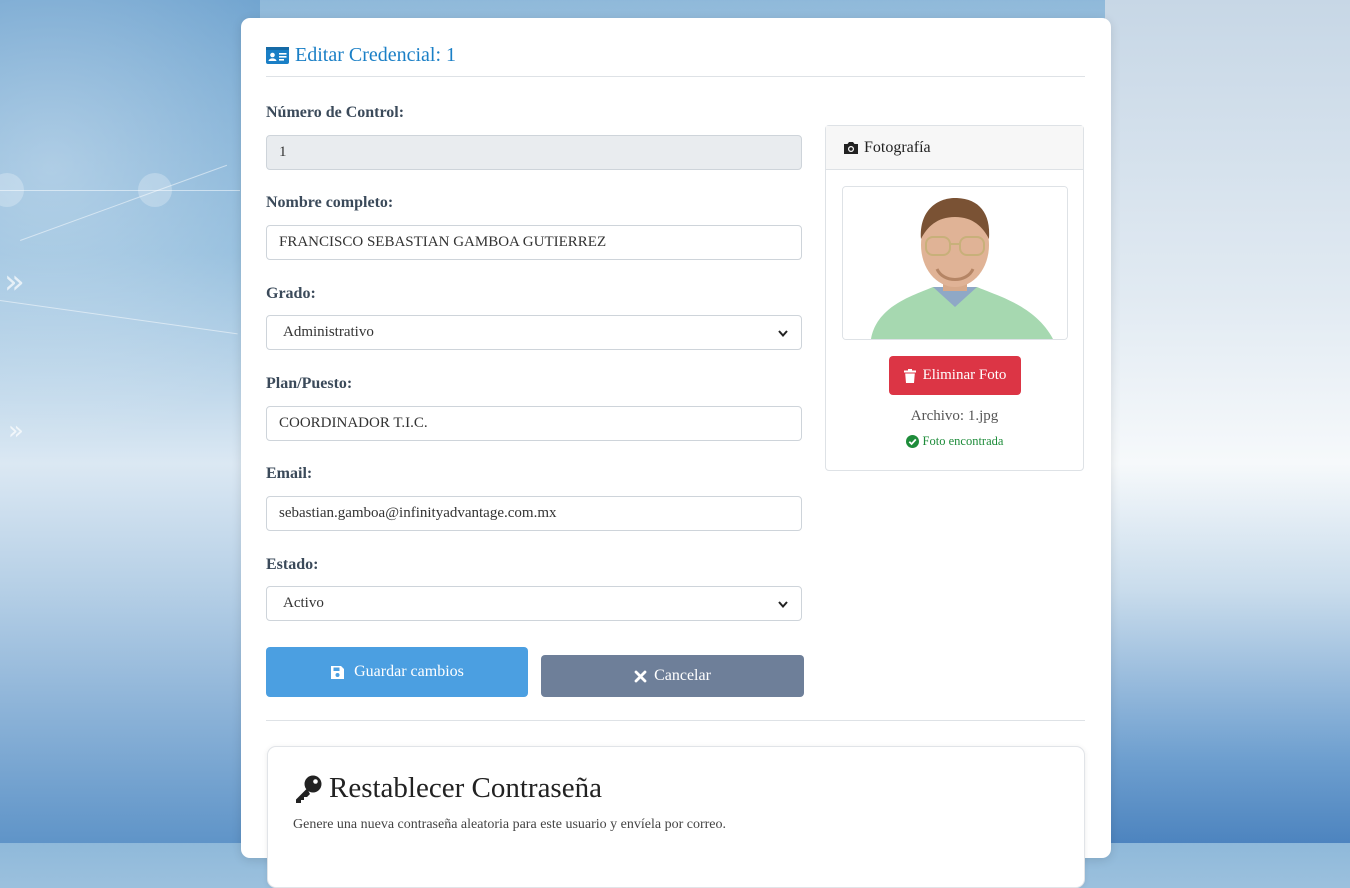  What do you see at coordinates (909, 375) in the screenshot?
I see `trash-icon` at bounding box center [909, 375].